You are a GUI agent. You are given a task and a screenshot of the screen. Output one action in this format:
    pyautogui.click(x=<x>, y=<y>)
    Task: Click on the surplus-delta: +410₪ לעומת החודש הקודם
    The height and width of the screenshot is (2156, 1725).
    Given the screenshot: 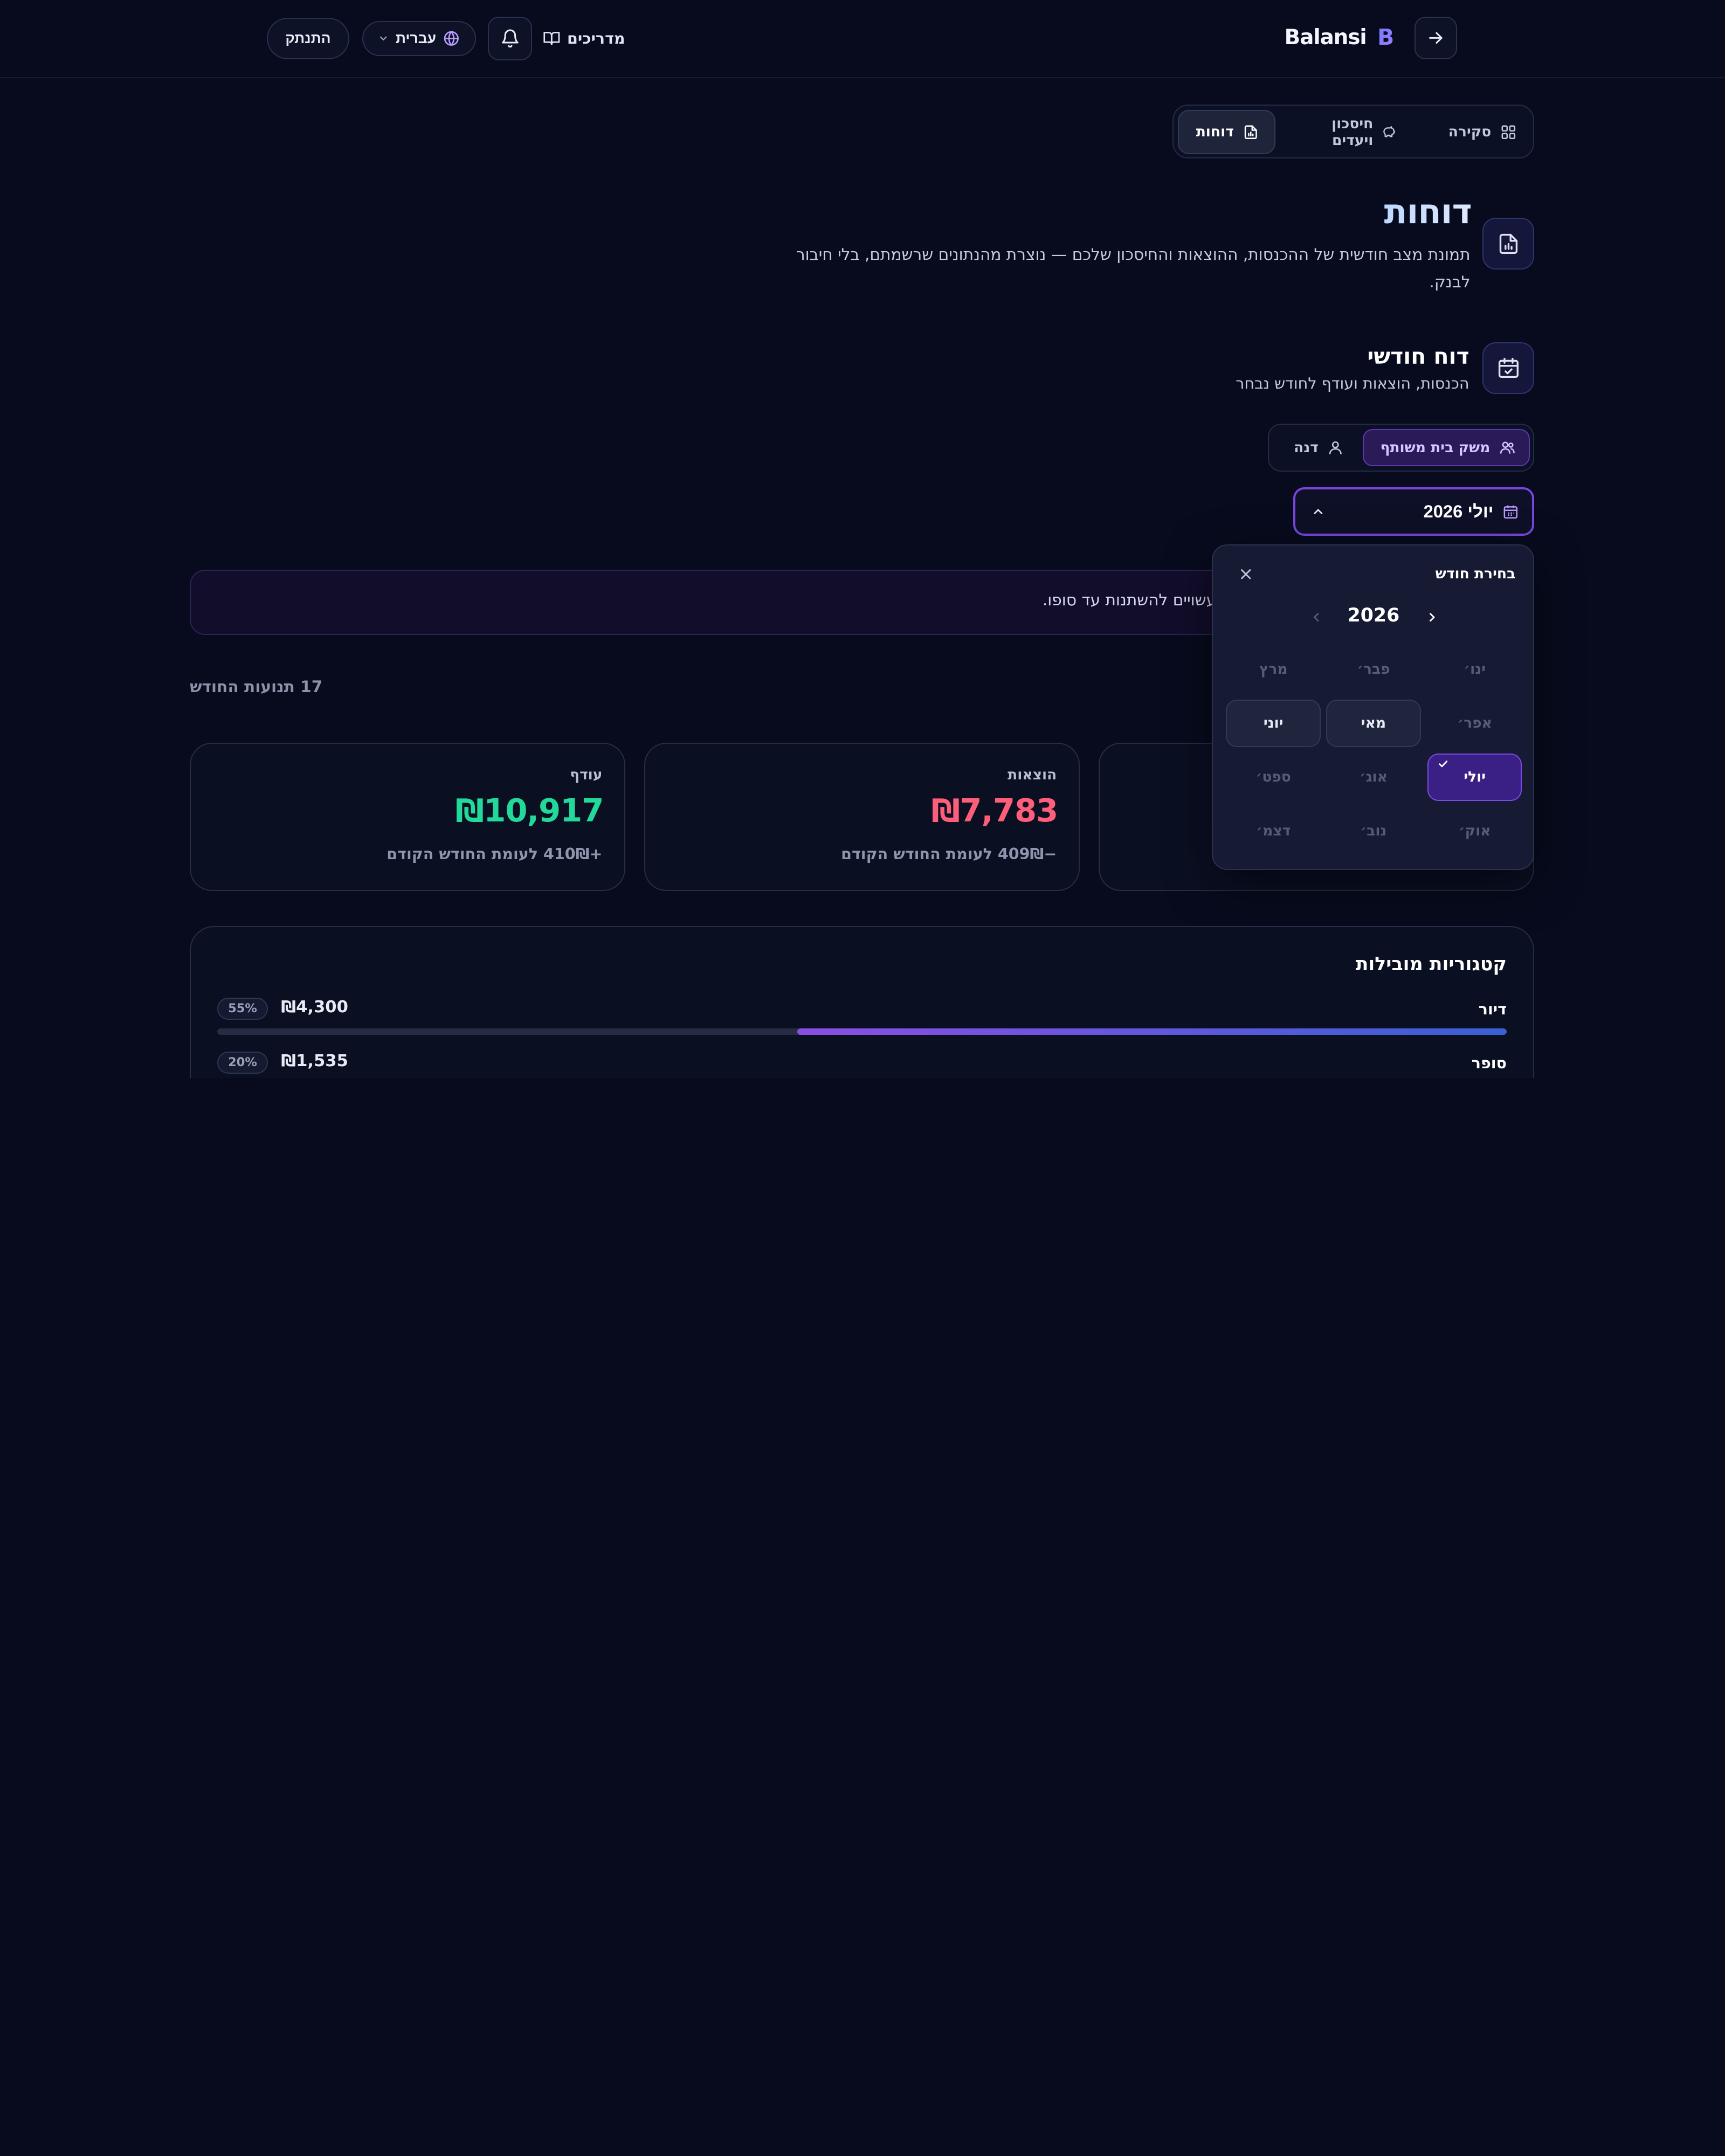 What is the action you would take?
    pyautogui.click(x=495, y=854)
    